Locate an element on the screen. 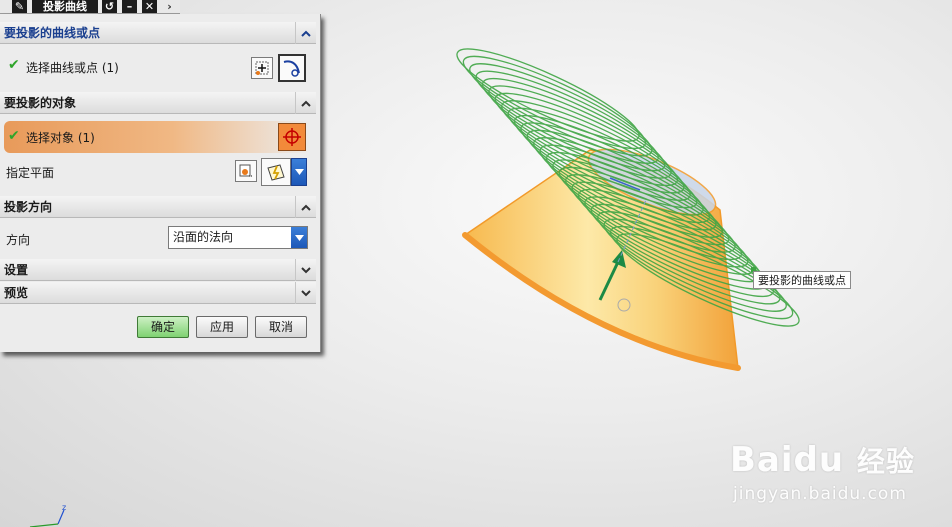 This screenshot has height=527, width=952. baidu-logo: Baidu 经验 is located at coordinates (822, 460).